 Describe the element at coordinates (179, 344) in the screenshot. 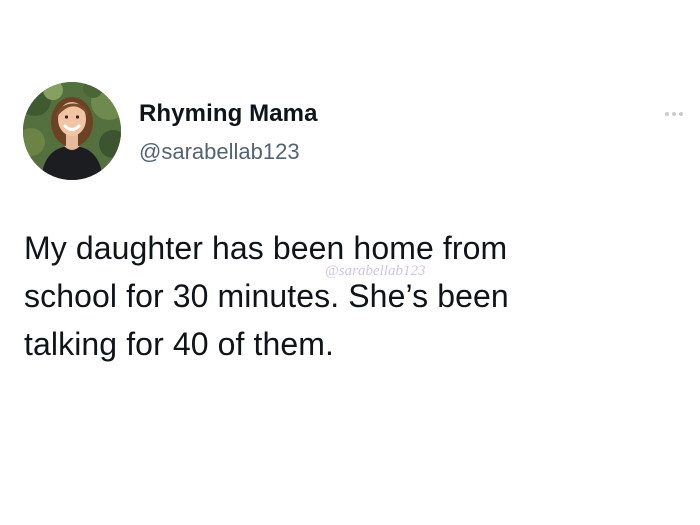

I see `tweet-line: talking for 40 of them.` at that location.